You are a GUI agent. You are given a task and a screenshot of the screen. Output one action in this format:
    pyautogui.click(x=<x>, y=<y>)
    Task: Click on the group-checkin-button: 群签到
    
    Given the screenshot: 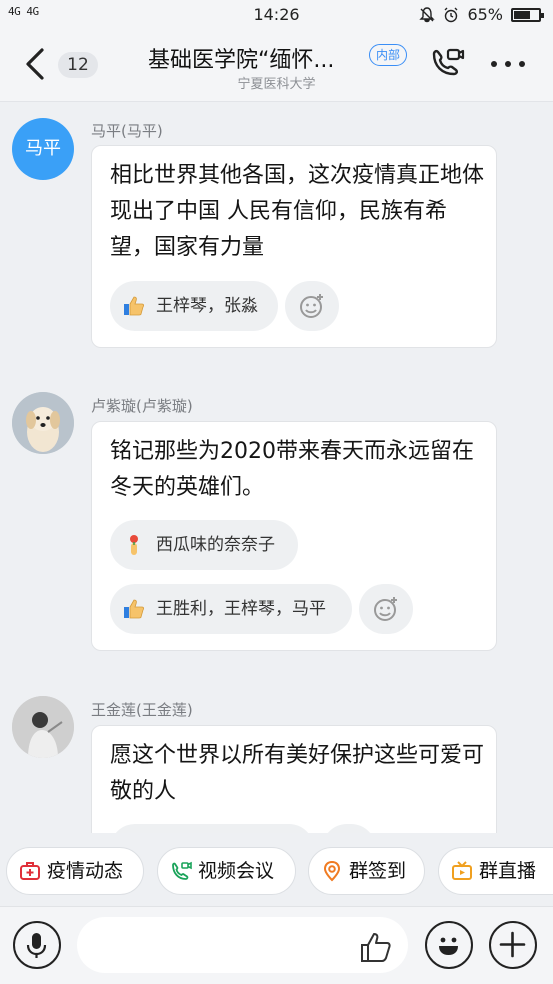 What is the action you would take?
    pyautogui.click(x=366, y=871)
    